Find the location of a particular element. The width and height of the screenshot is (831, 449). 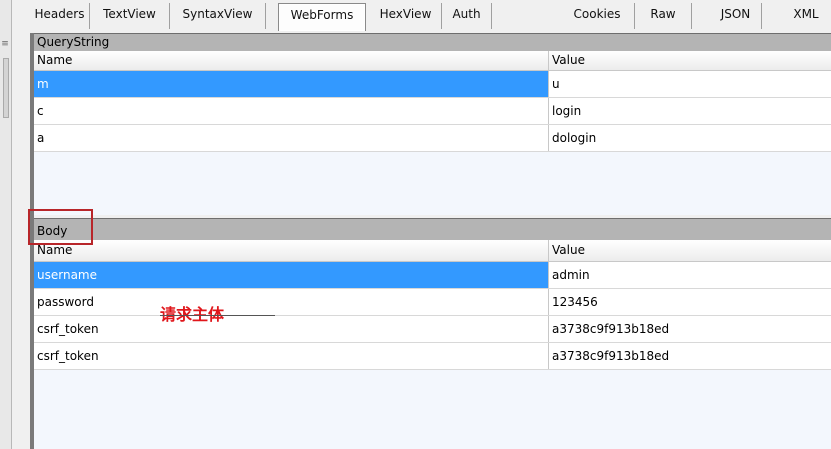

table-row: a dologin is located at coordinates (432, 138).